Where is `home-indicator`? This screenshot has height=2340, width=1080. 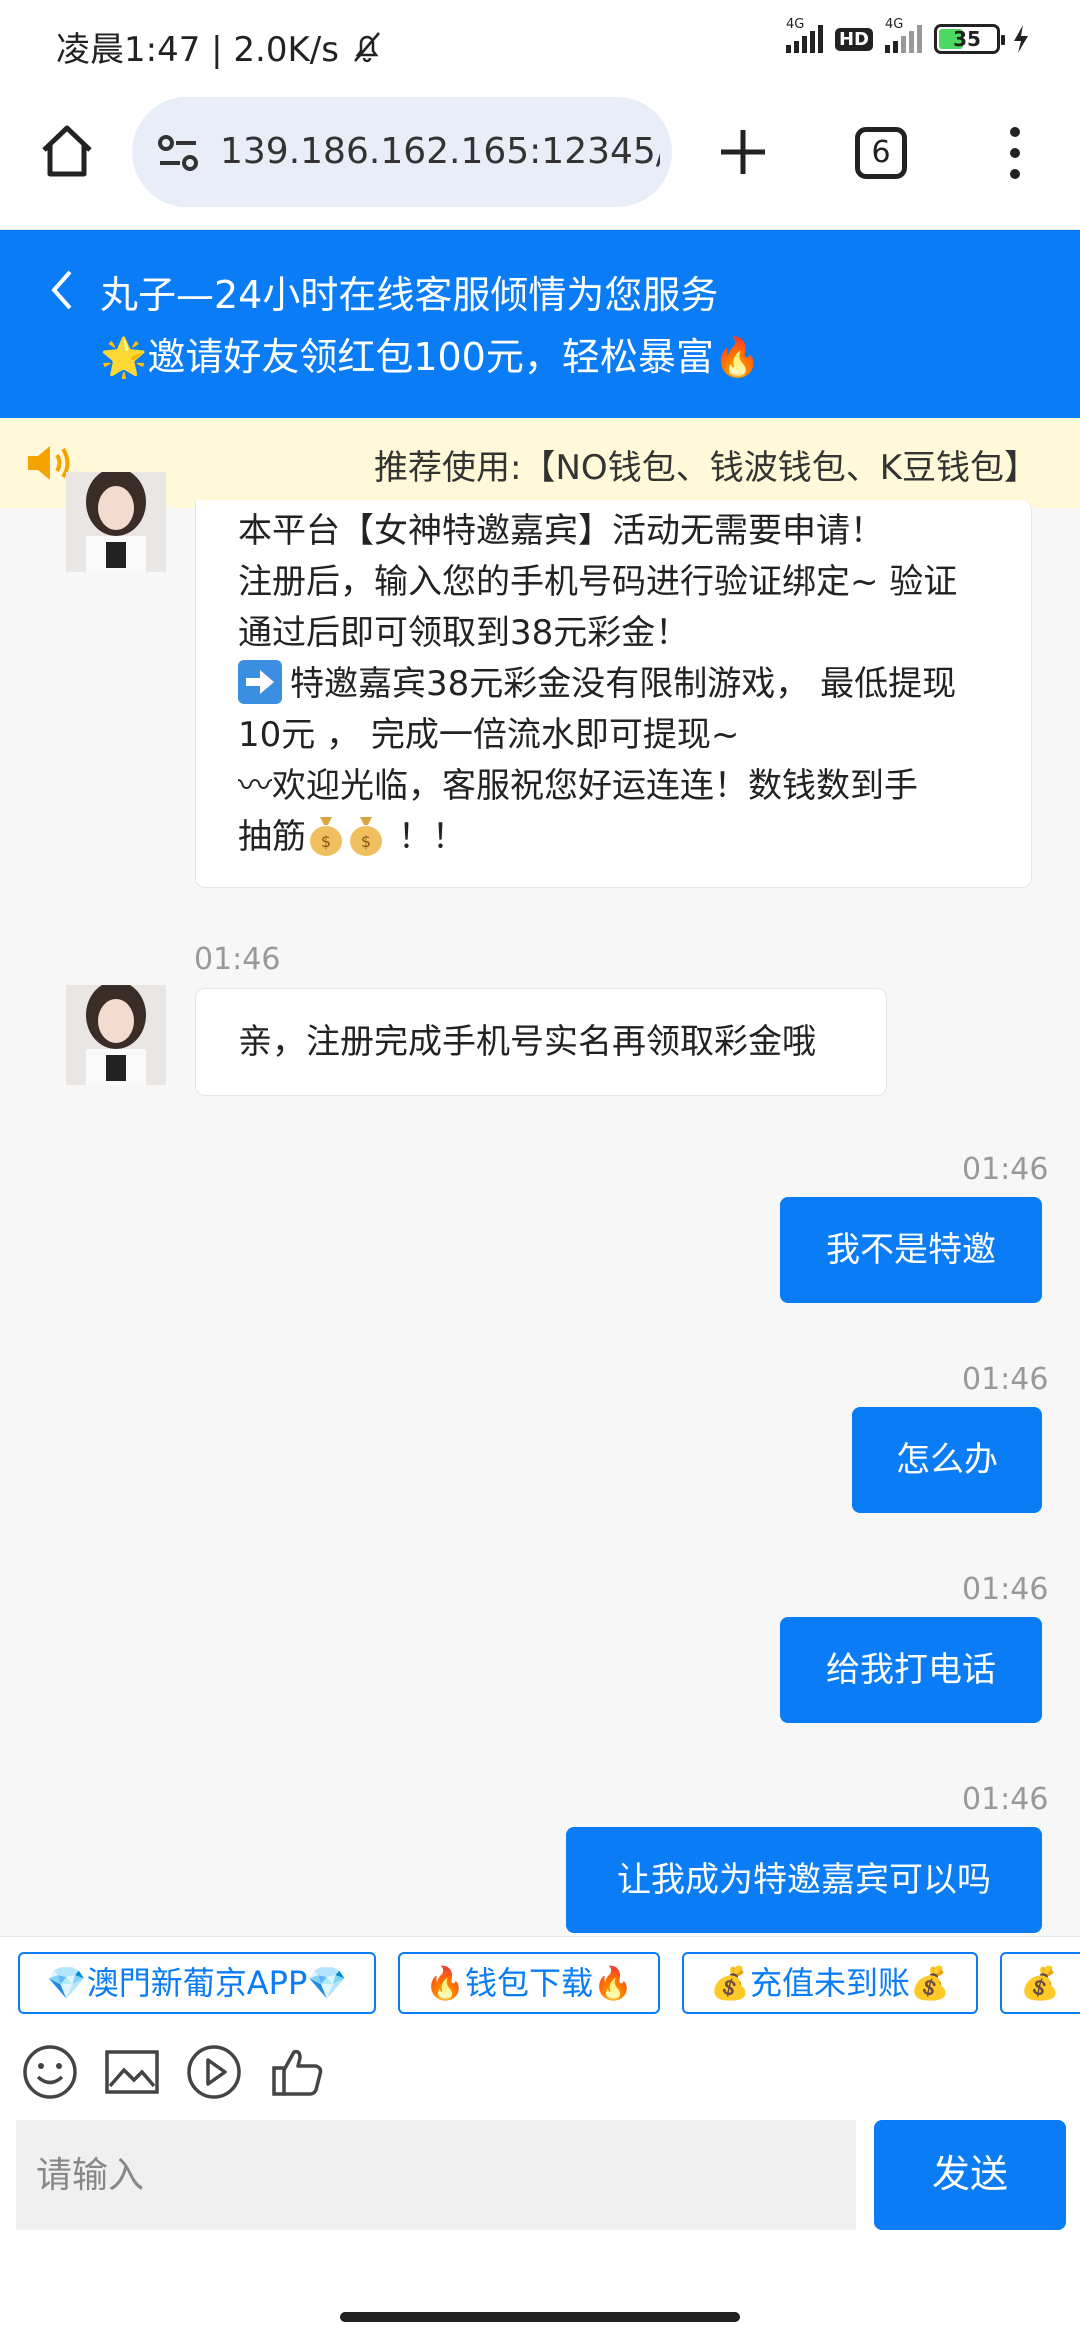 home-indicator is located at coordinates (540, 2317).